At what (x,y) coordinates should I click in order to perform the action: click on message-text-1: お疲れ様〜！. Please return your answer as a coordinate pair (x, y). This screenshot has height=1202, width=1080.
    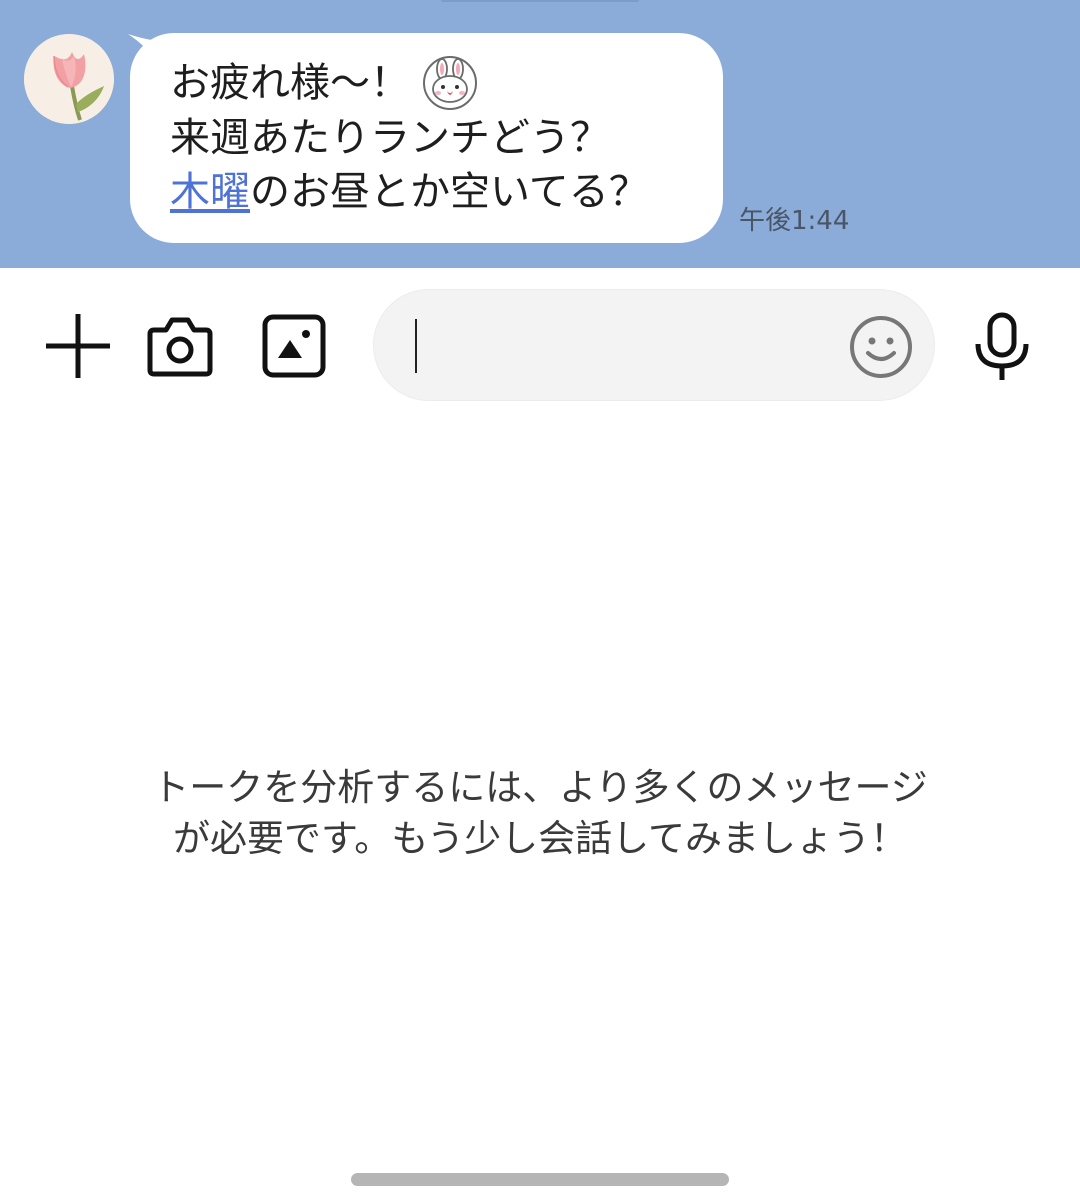
    Looking at the image, I should click on (290, 83).